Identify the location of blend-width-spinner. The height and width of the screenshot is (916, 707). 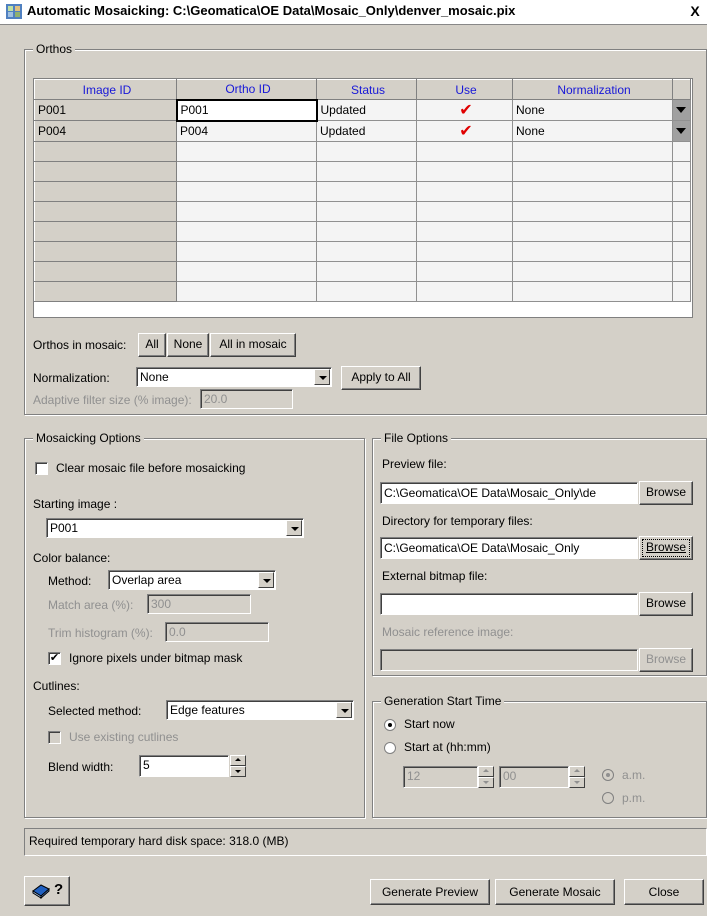
(238, 766).